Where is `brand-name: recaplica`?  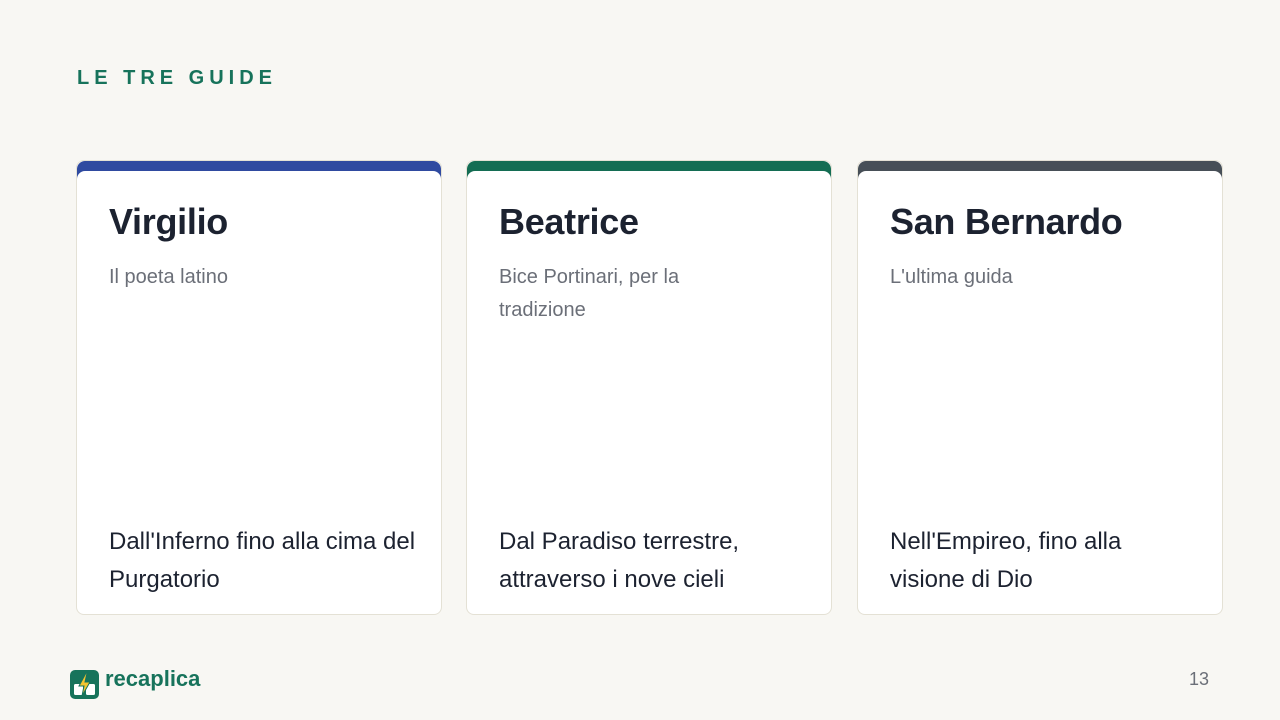 brand-name: recaplica is located at coordinates (153, 678).